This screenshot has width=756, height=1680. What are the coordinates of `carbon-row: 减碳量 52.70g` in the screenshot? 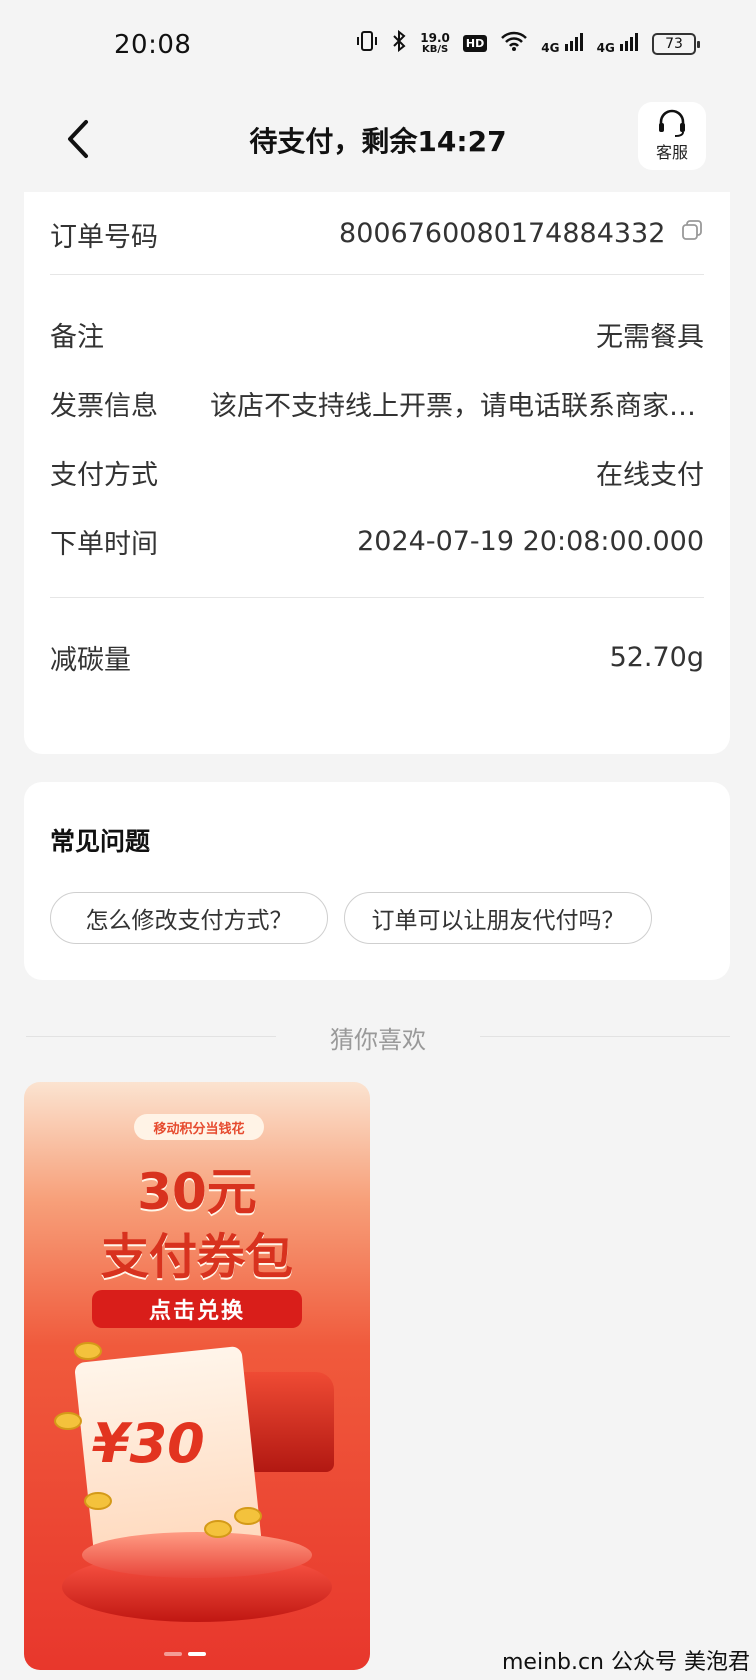 It's located at (377, 657).